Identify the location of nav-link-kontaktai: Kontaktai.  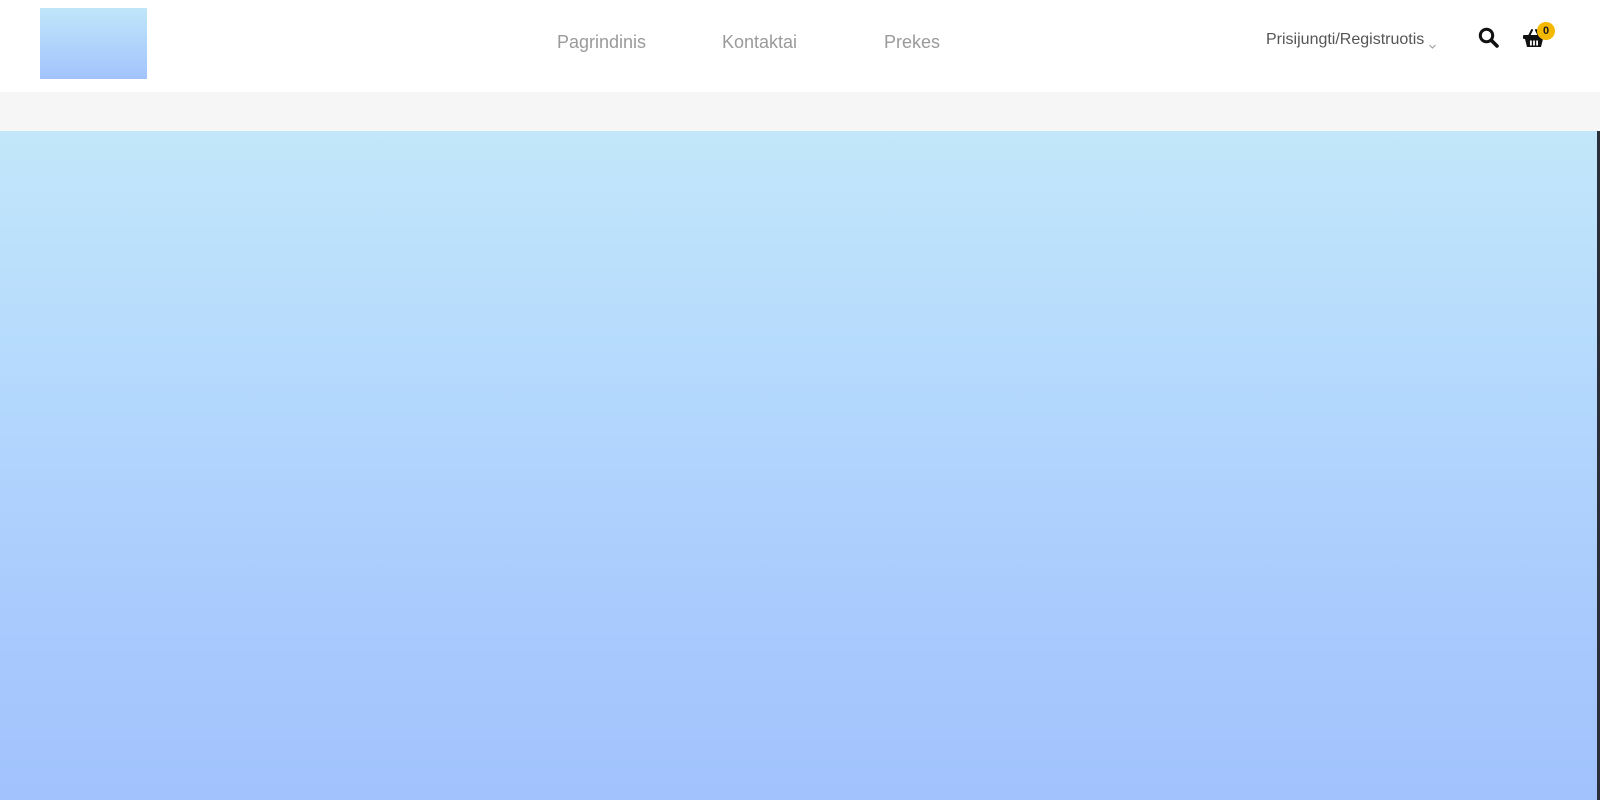
(759, 42).